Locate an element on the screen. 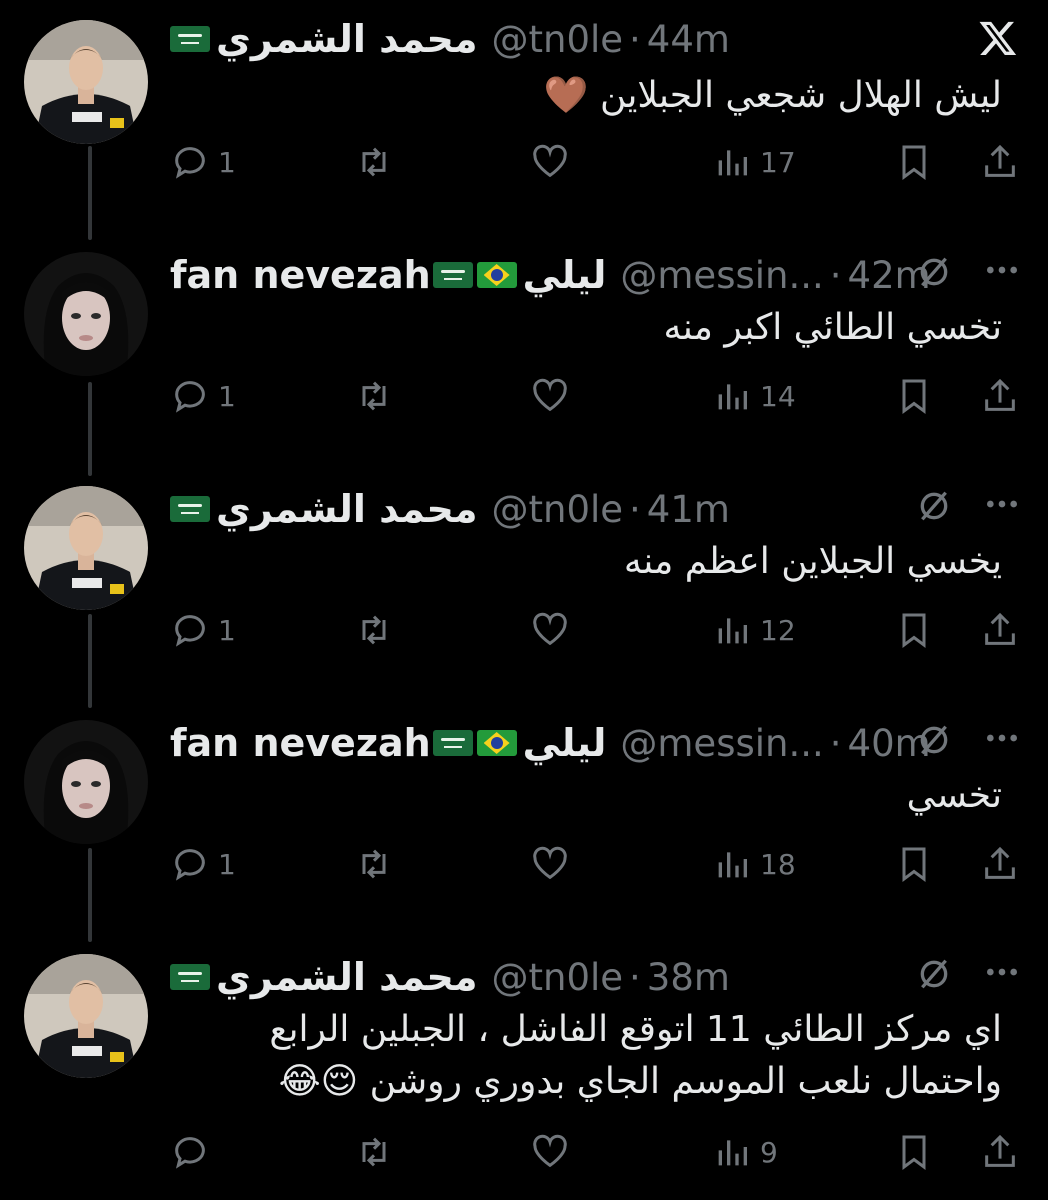  tweet-header: fan nevezah ليلي @messin... · 40m is located at coordinates (550, 743).